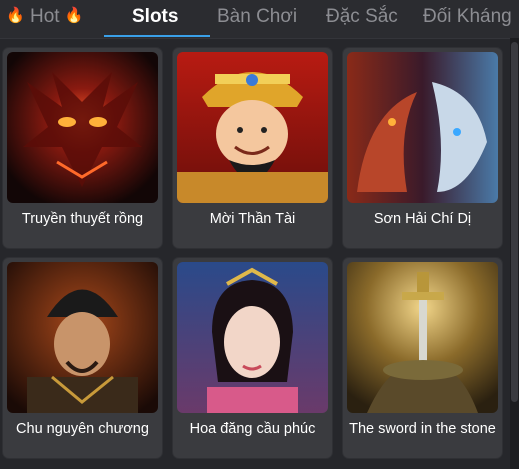  I want to click on game-card-moi-than-tai: Mời Thần Tài, so click(252, 148).